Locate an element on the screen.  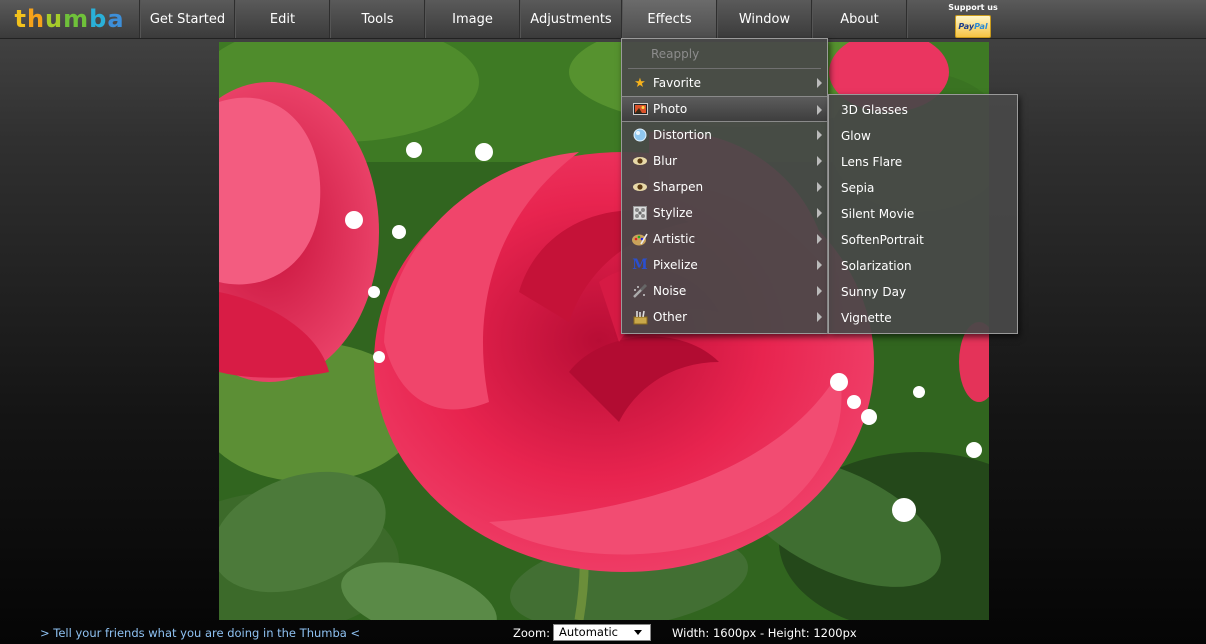
menu-item-pixelize: M Pixelize is located at coordinates (724, 265).